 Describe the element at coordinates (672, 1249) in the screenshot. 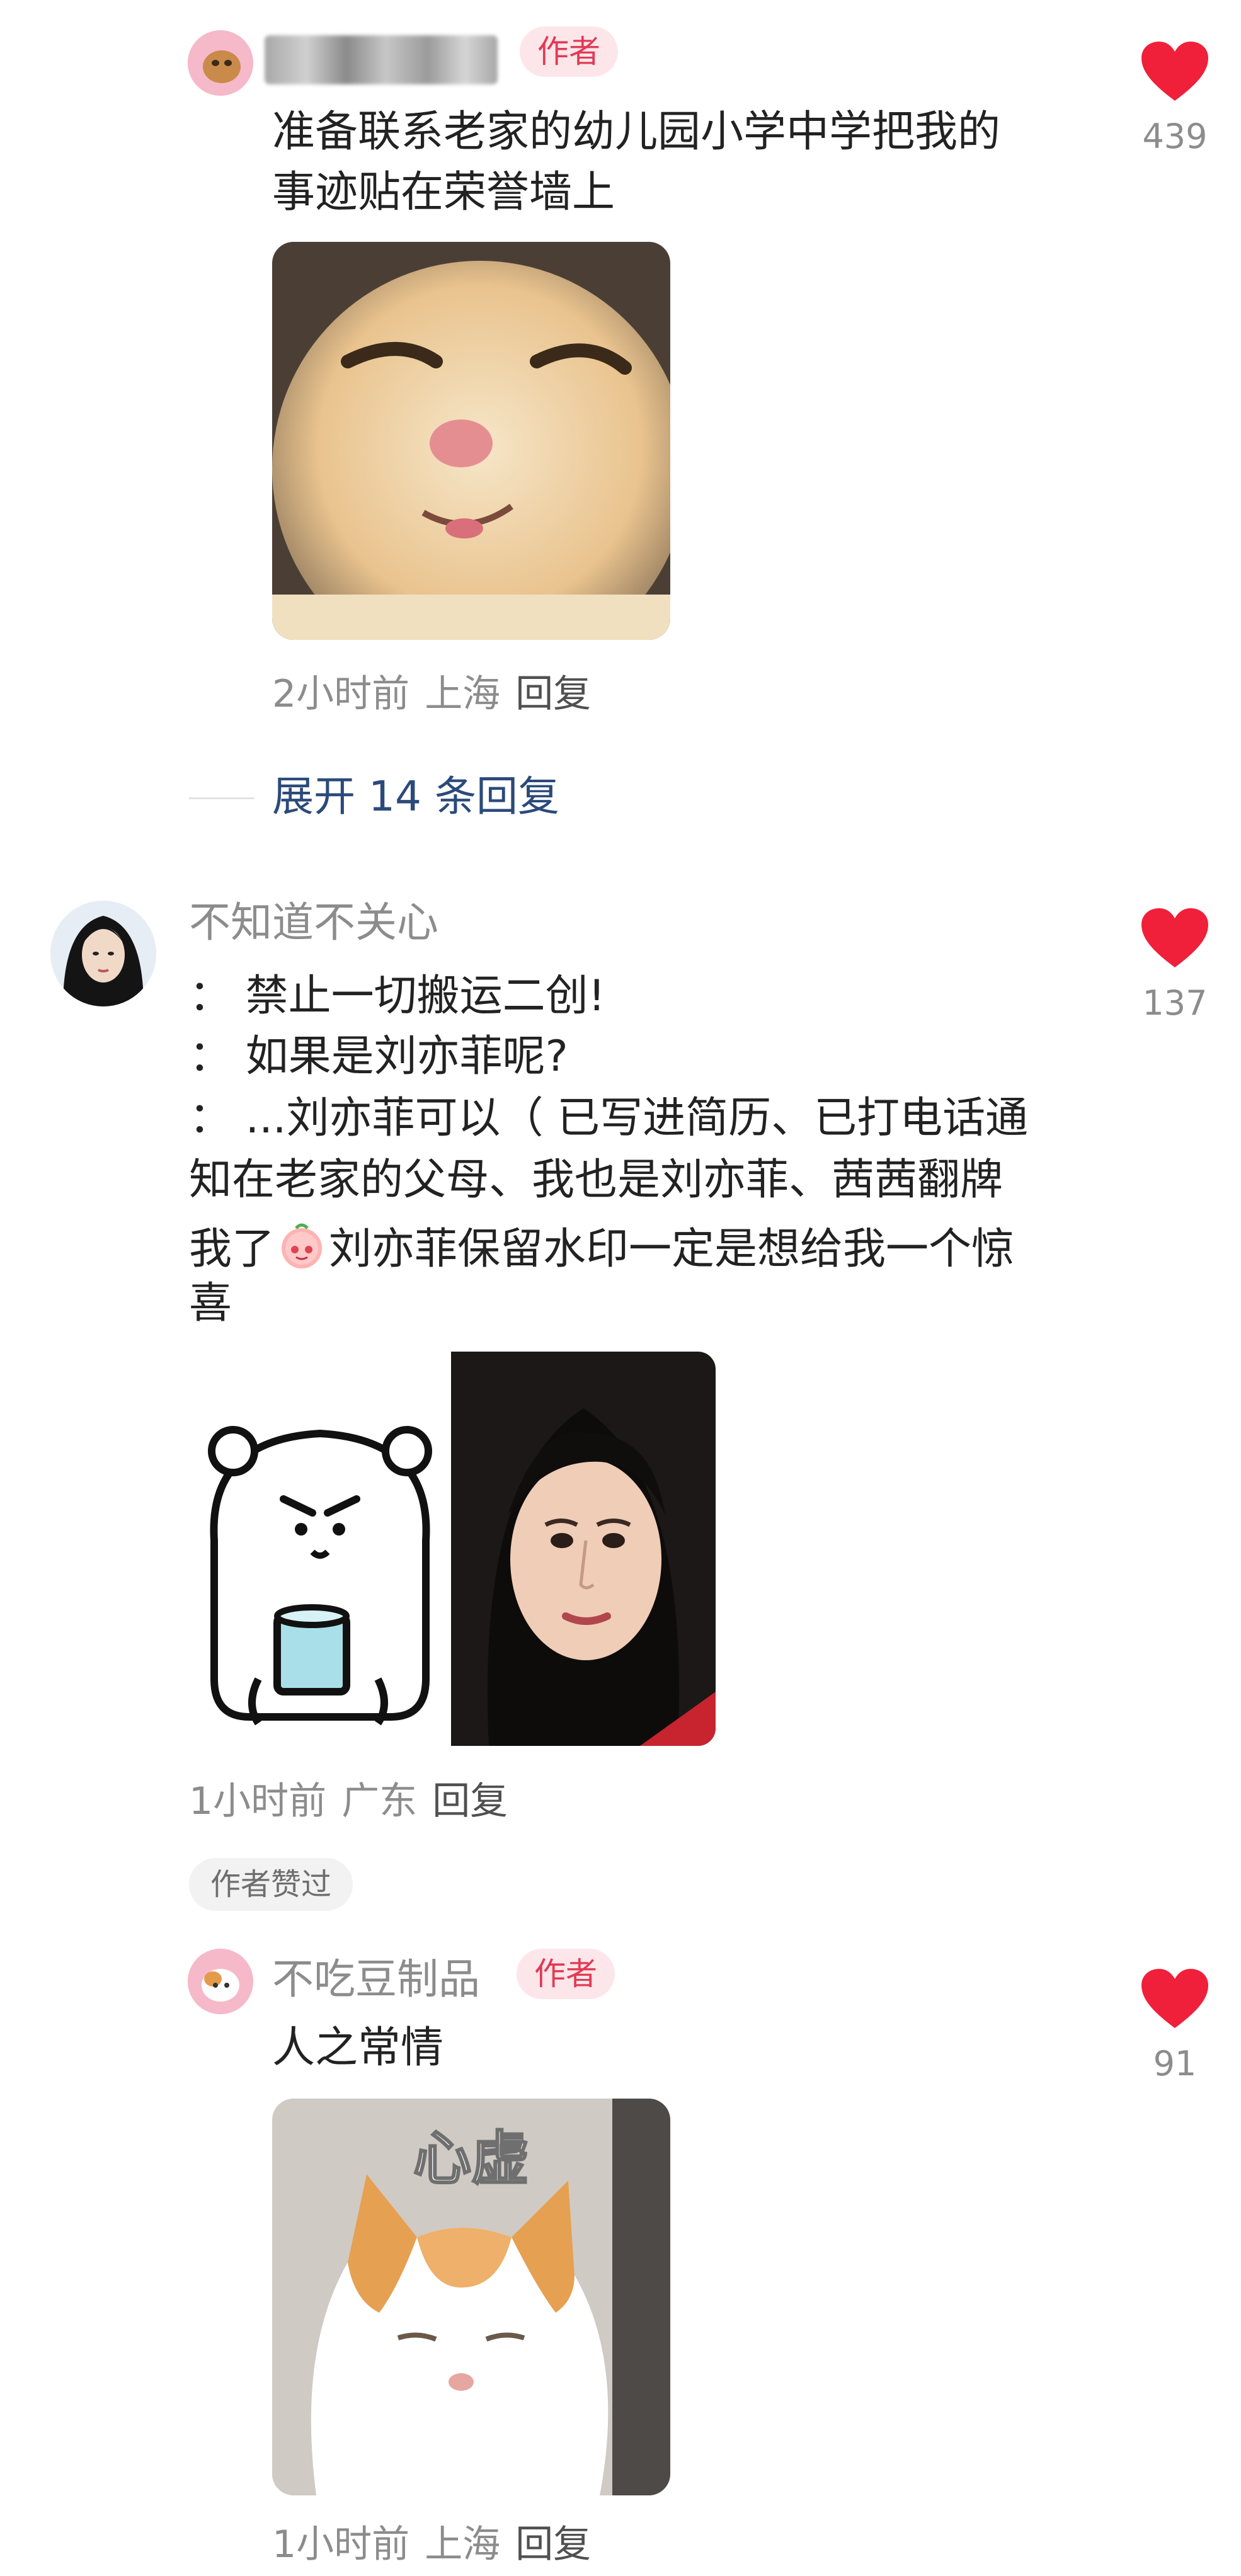

I see `comment-text-segment: 刘亦菲保留水印一定是想给我一个惊` at that location.